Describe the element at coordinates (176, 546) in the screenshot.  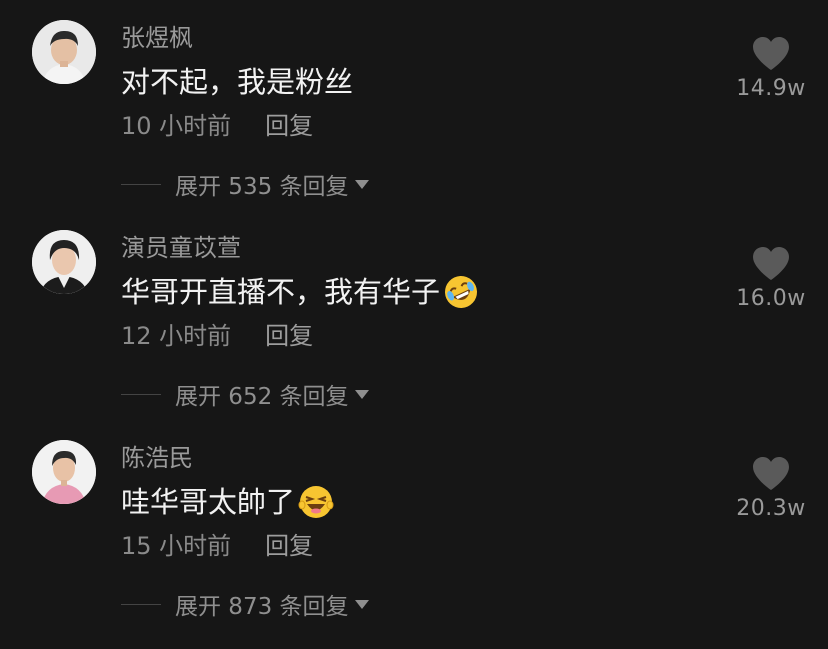
I see `timestamp: 15 小时前` at that location.